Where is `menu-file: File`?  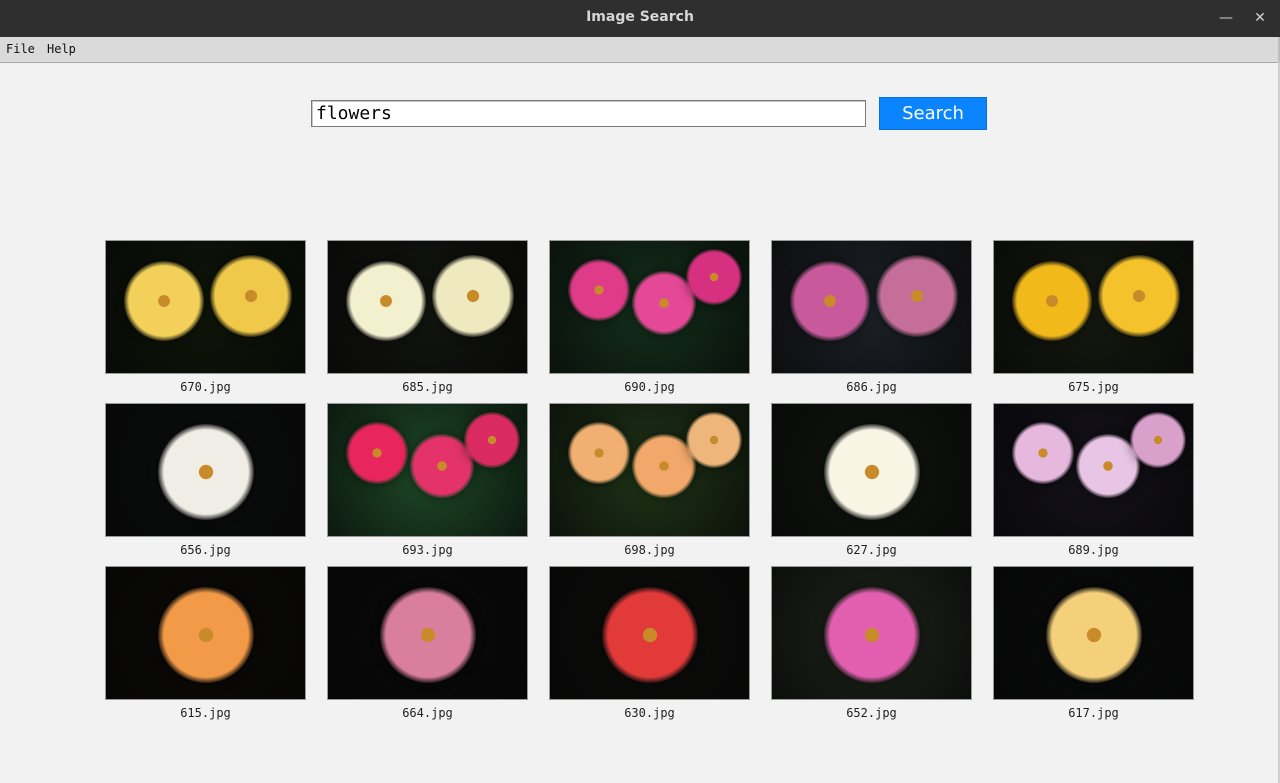
menu-file: File is located at coordinates (20, 49).